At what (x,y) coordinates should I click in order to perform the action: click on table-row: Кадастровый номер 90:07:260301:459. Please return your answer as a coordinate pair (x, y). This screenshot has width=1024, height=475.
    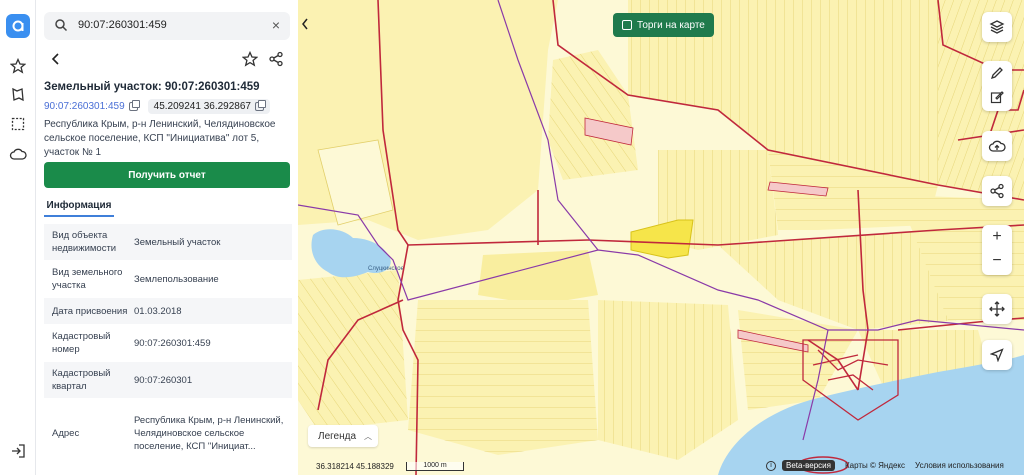
    Looking at the image, I should click on (168, 343).